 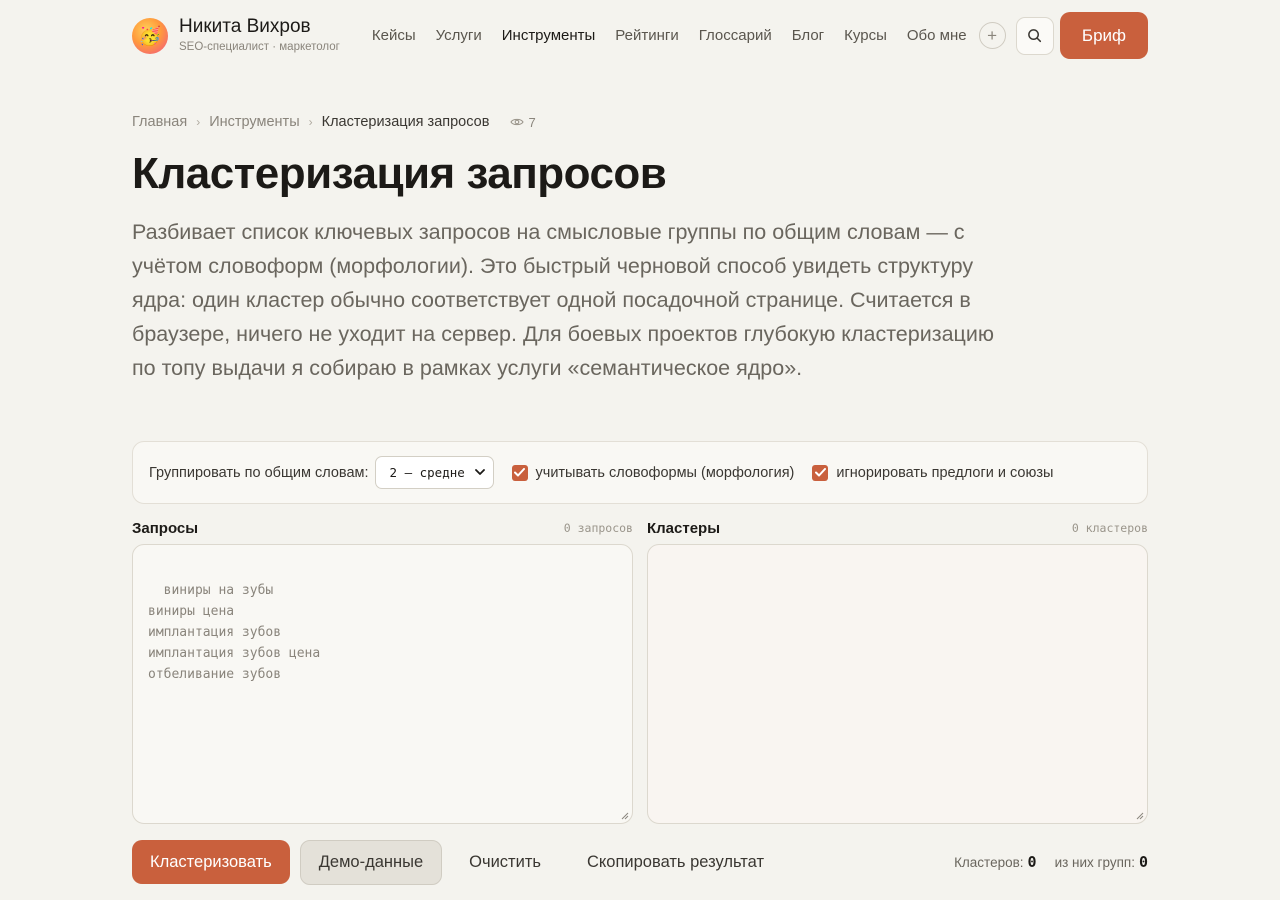 I want to click on eye-icon, so click(x=517, y=122).